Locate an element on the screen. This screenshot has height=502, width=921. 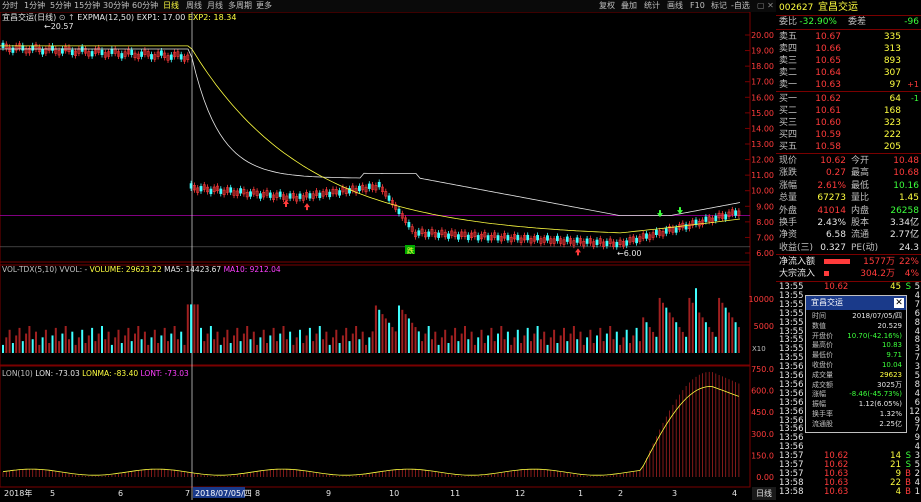
toolbar-button-4: F10 is located at coordinates (697, 6).